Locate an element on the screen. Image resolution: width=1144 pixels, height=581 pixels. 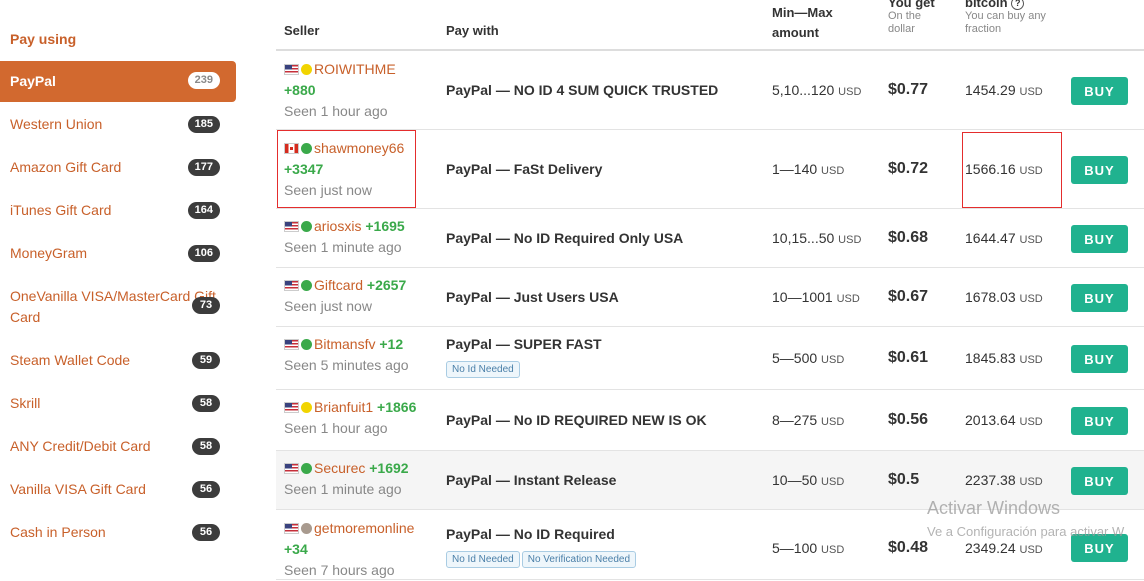
bitcoin-price: 2349.24 USD is located at coordinates (1004, 548).